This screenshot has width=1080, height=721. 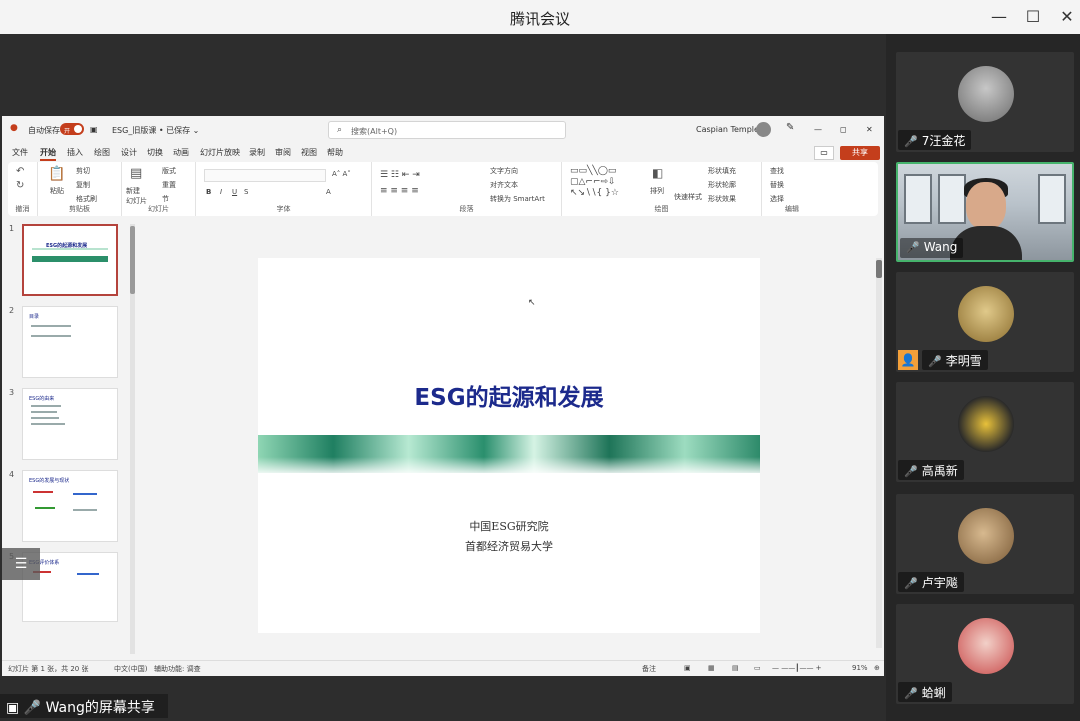 What do you see at coordinates (688, 197) in the screenshot?
I see `quick-styles-button: 快速样式` at bounding box center [688, 197].